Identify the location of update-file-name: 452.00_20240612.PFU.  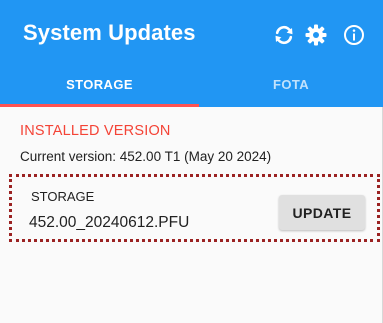
(109, 222).